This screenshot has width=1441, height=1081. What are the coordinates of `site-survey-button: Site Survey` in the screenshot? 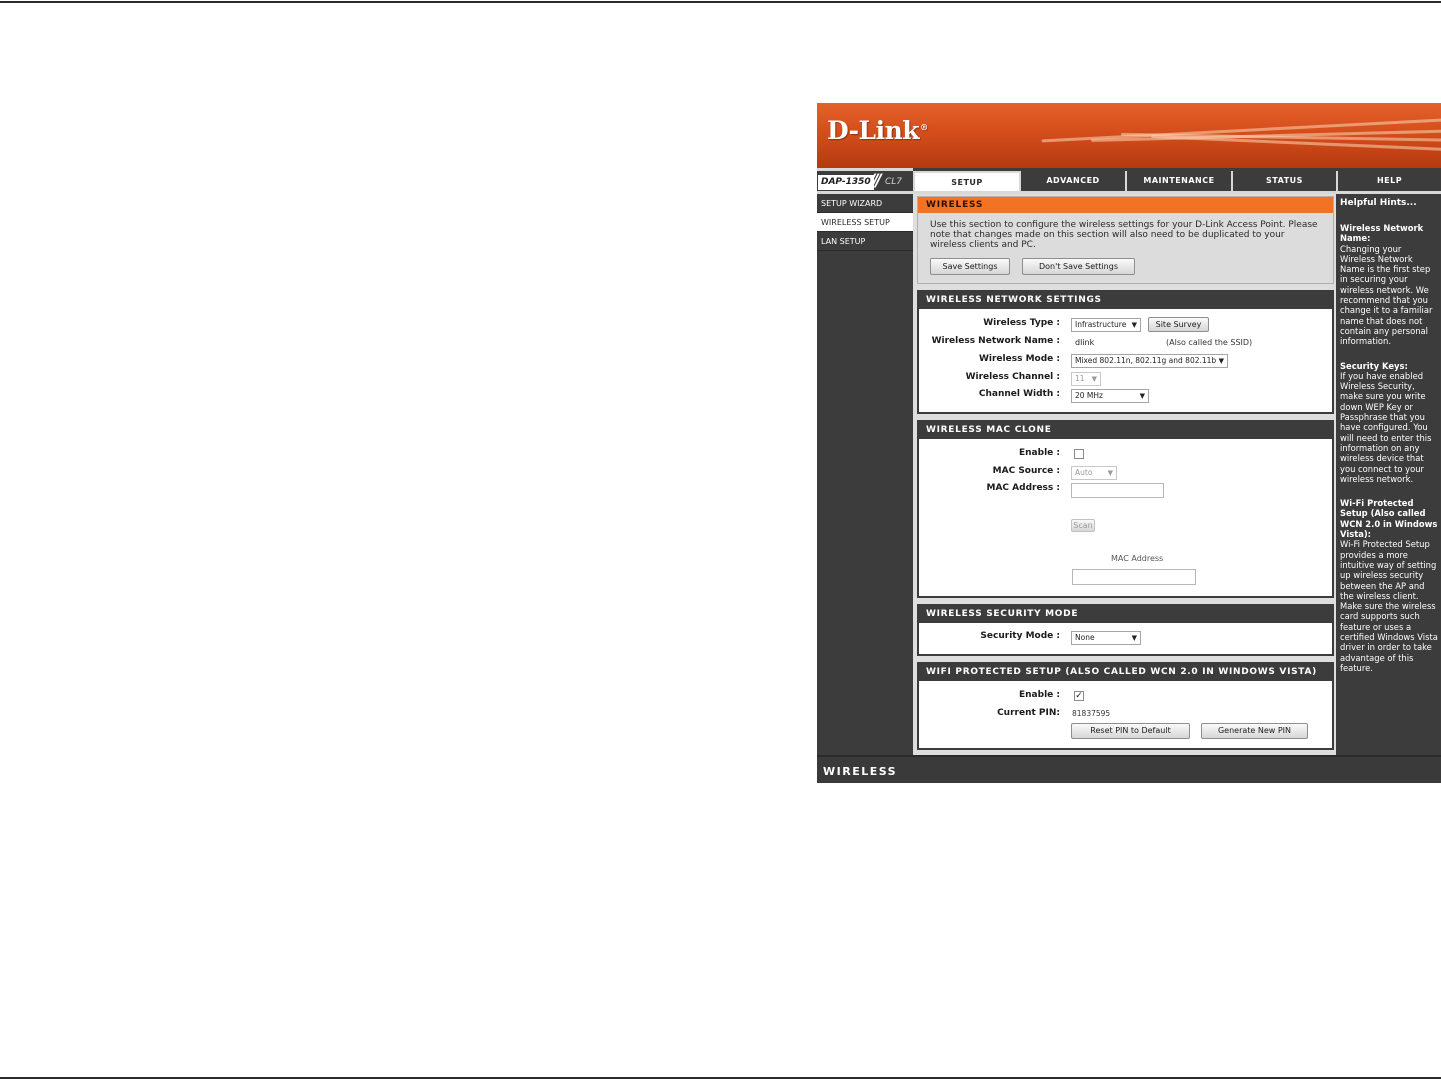 It's located at (1178, 324).